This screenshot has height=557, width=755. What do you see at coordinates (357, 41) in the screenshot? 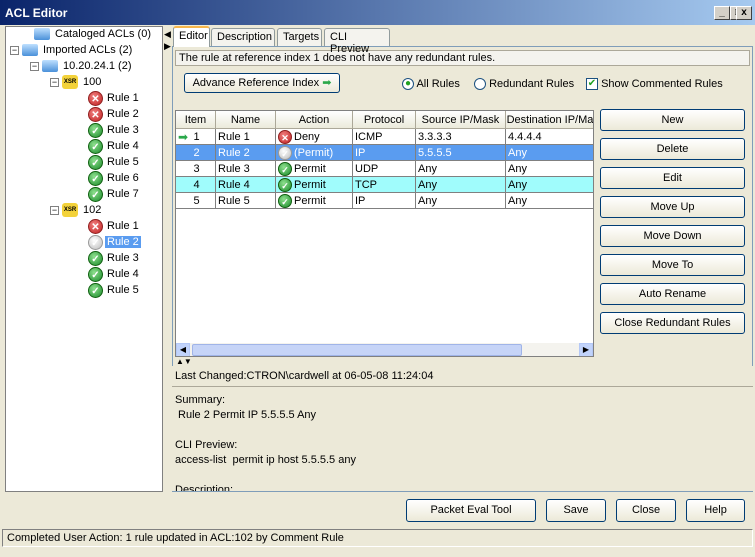
I see `tab-cli-preview: CLI Preview` at bounding box center [357, 41].